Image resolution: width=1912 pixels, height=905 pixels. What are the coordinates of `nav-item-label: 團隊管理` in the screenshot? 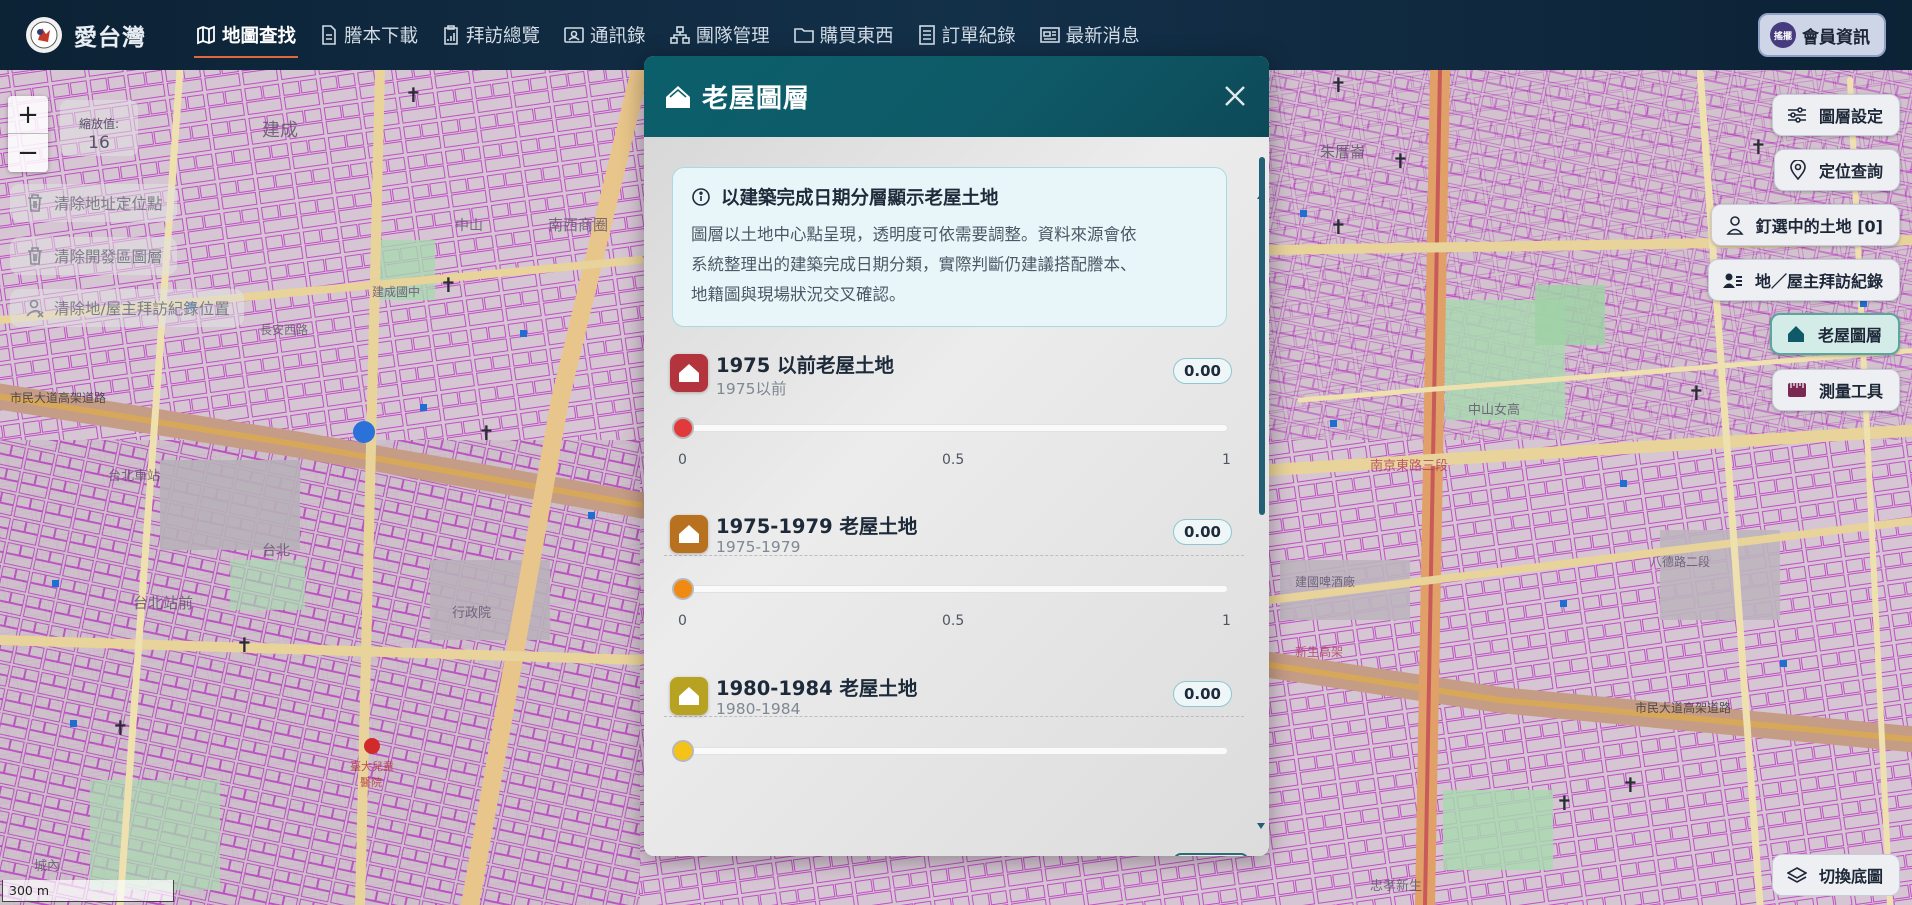 It's located at (732, 36).